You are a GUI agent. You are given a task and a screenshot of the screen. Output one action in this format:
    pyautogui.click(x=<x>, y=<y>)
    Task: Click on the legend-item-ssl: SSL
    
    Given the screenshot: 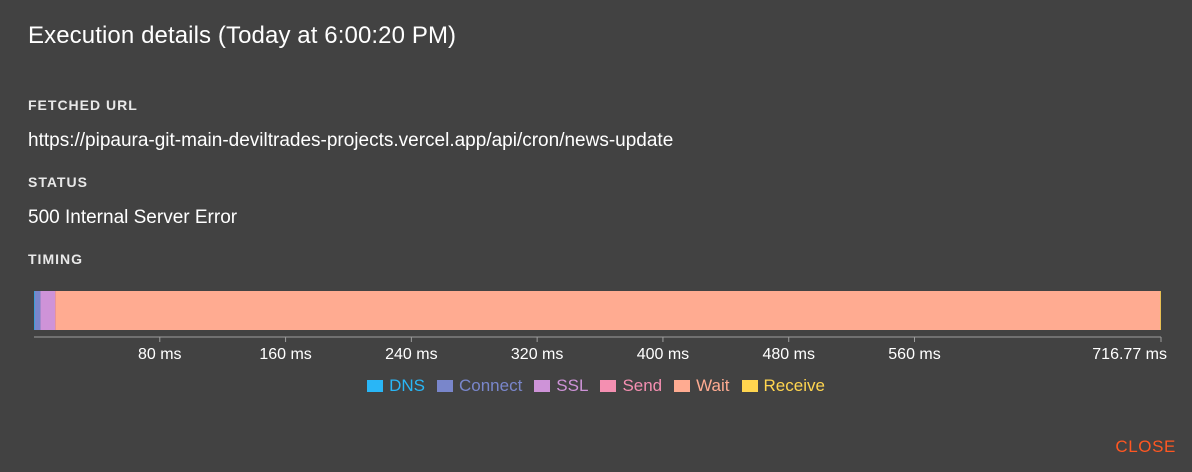 What is the action you would take?
    pyautogui.click(x=561, y=386)
    